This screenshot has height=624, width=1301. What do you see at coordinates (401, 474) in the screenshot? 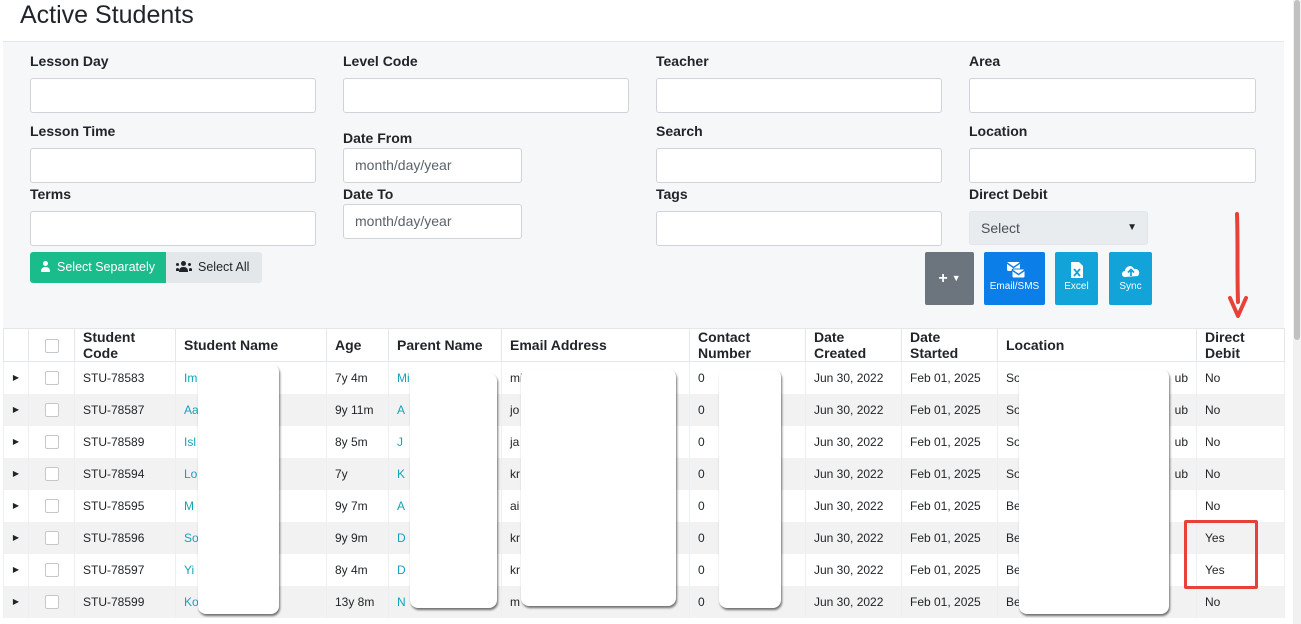
I see `parent-value: K` at bounding box center [401, 474].